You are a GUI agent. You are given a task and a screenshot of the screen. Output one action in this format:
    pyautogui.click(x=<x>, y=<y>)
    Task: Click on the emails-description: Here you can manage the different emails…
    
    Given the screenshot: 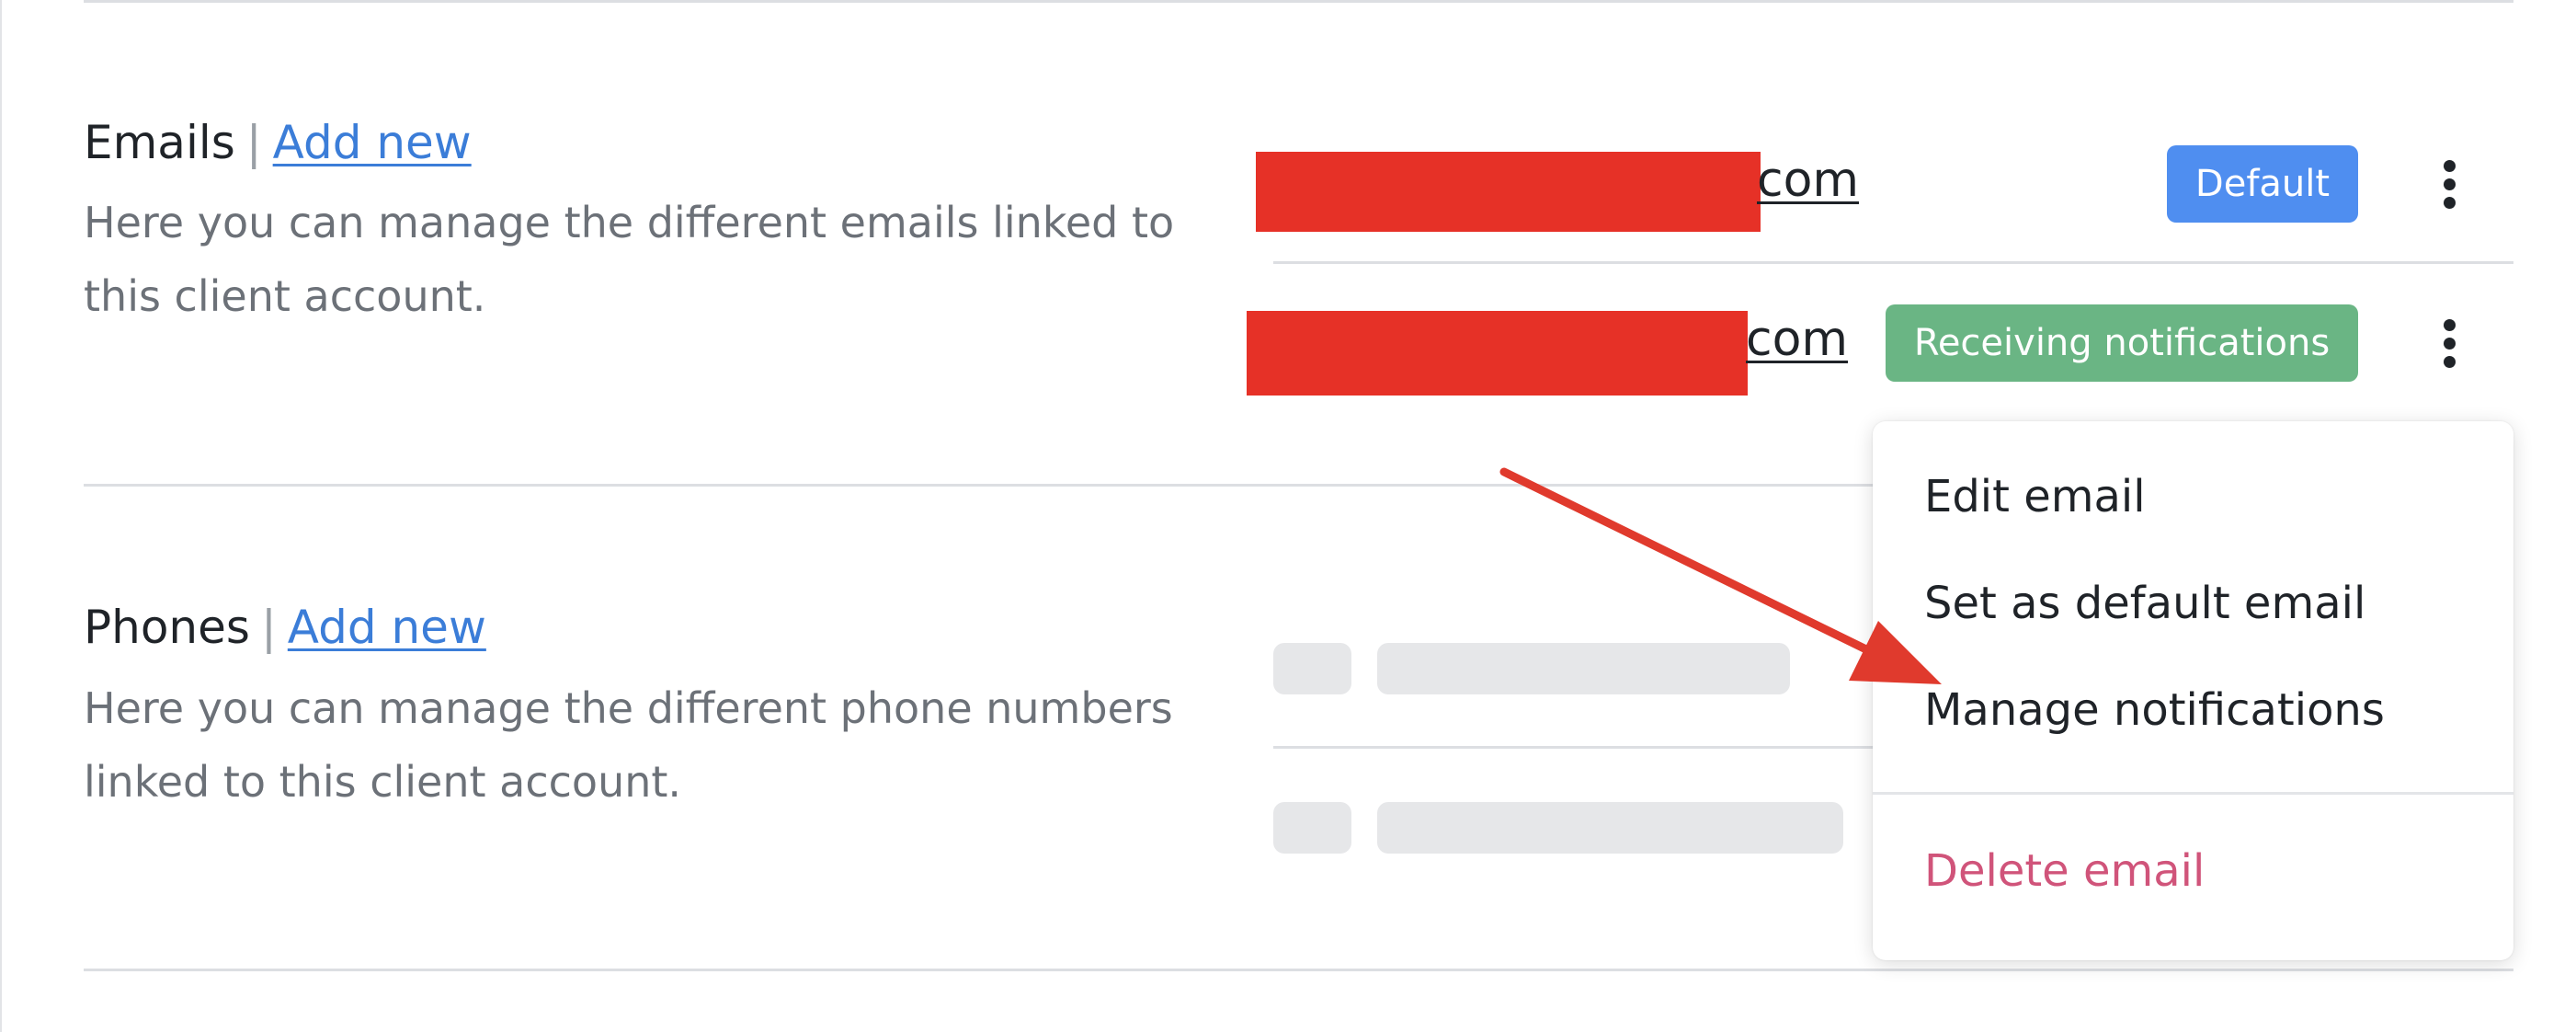 What is the action you would take?
    pyautogui.click(x=629, y=259)
    